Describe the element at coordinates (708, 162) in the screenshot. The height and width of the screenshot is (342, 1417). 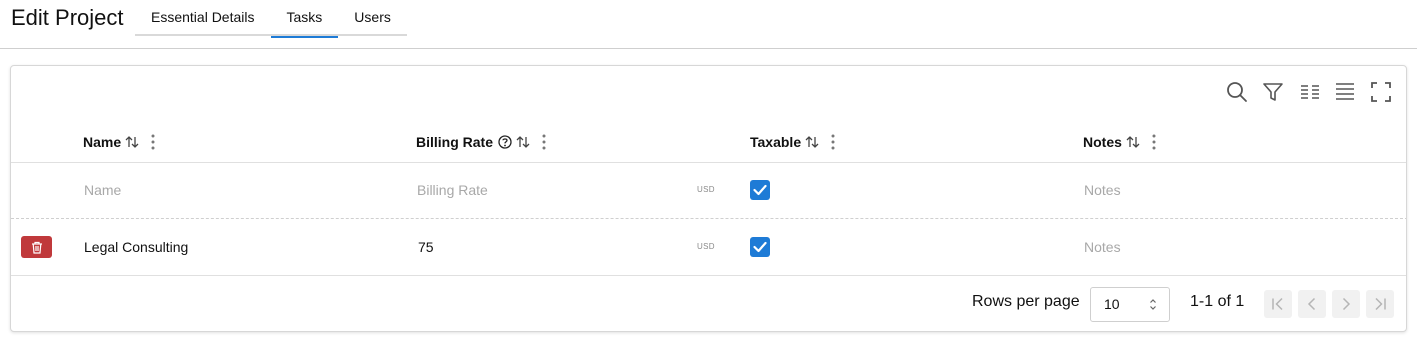
I see `header-divider` at that location.